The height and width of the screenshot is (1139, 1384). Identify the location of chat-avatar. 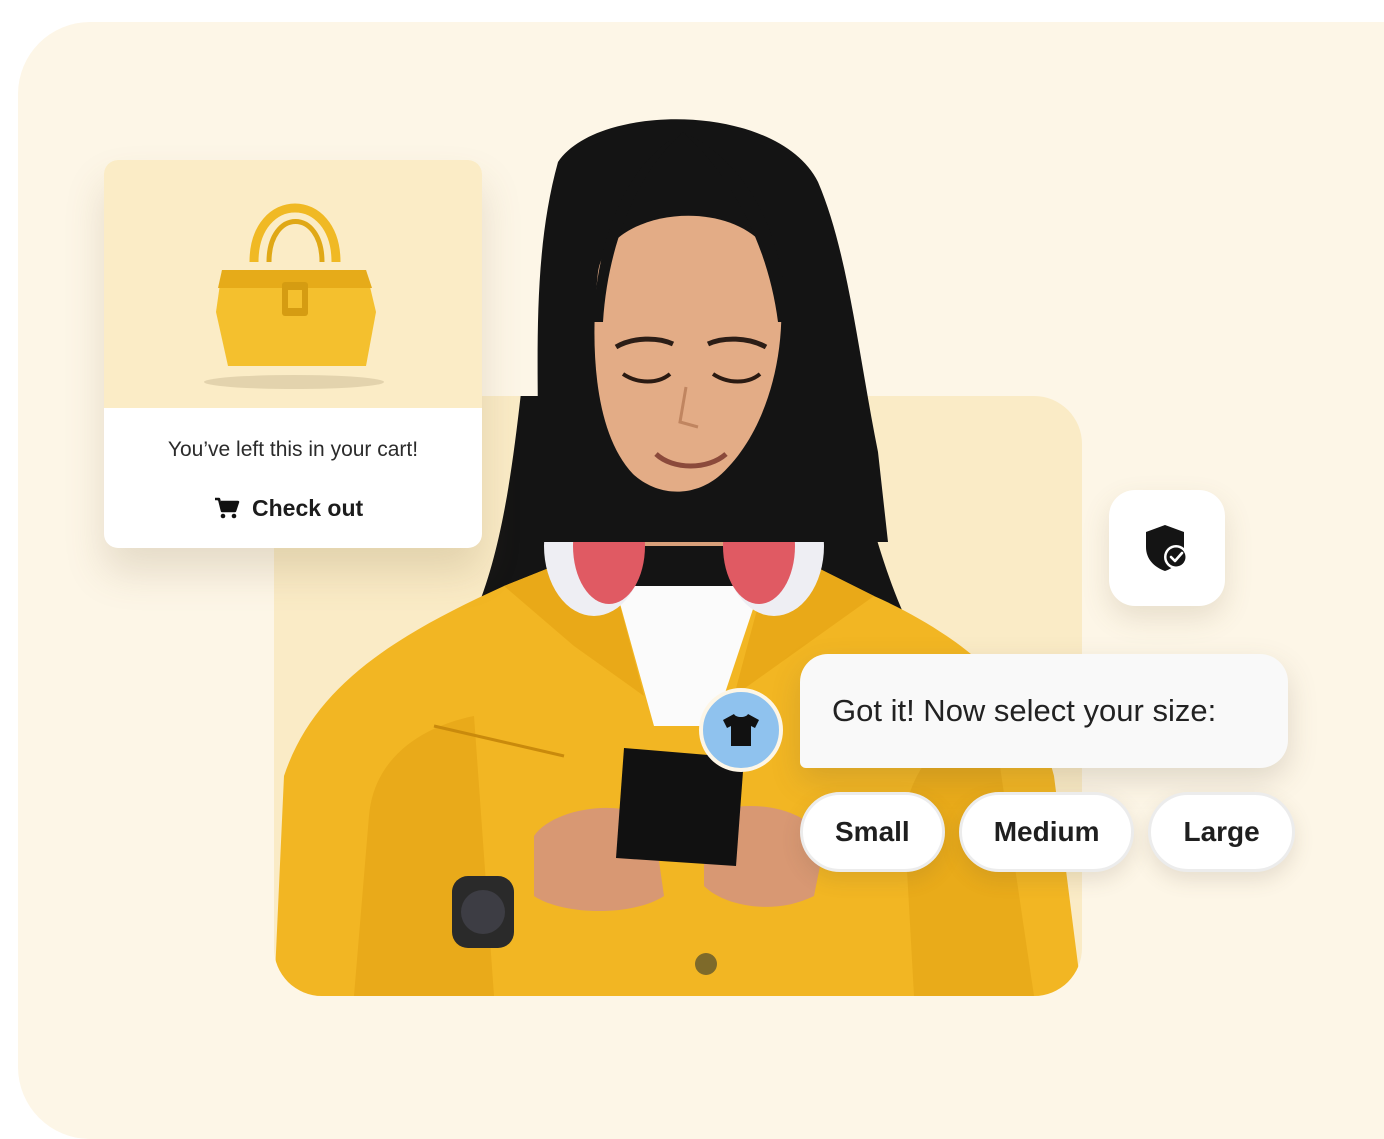
(741, 730).